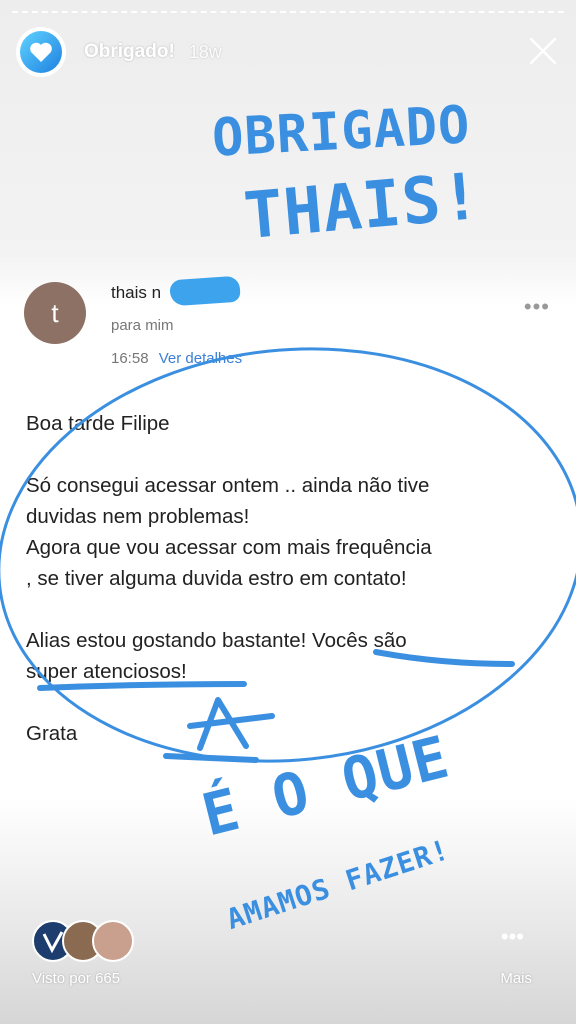 The image size is (576, 1024). What do you see at coordinates (516, 978) in the screenshot?
I see `more-button: Mais` at bounding box center [516, 978].